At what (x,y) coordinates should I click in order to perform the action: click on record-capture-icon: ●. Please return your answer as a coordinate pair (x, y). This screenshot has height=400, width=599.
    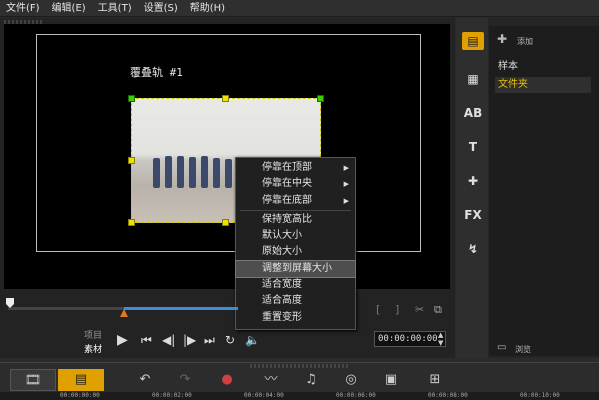
    Looking at the image, I should click on (227, 380).